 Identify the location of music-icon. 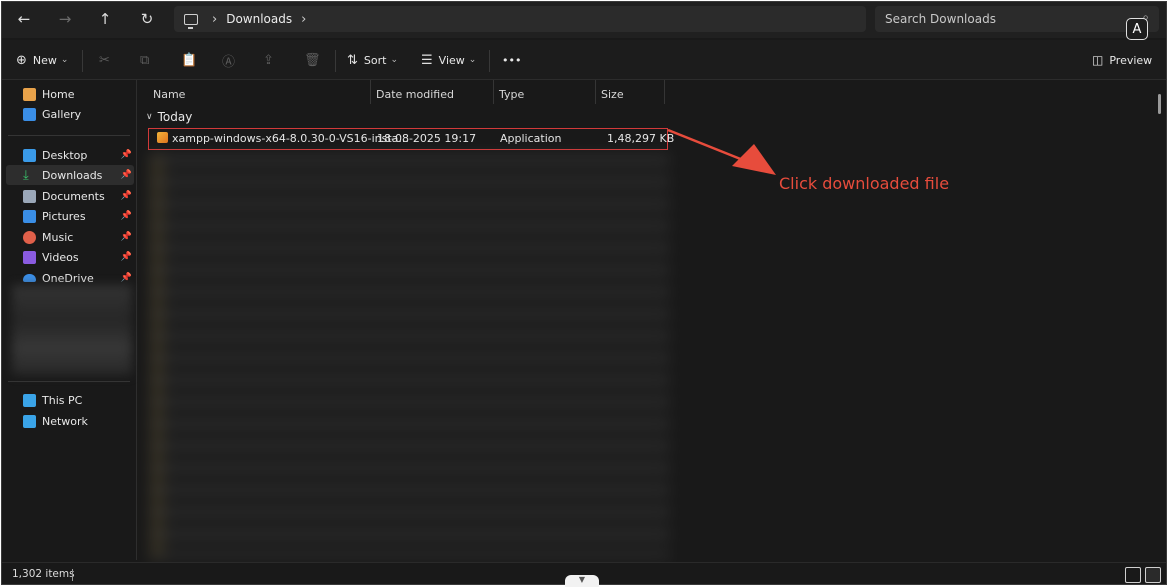
(29, 237).